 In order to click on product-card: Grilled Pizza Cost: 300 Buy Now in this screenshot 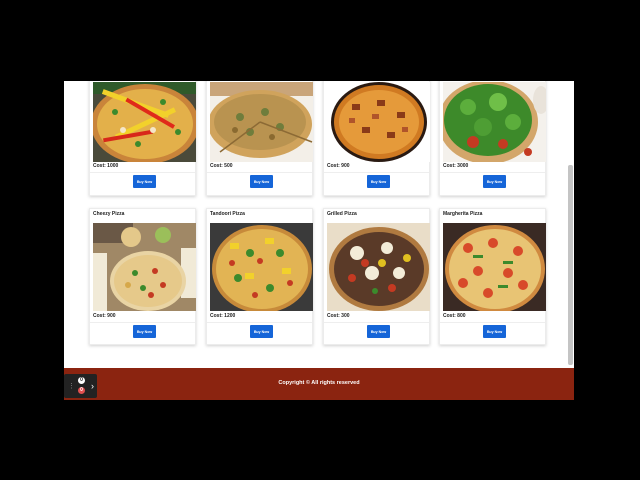, I will do `click(376, 276)`.